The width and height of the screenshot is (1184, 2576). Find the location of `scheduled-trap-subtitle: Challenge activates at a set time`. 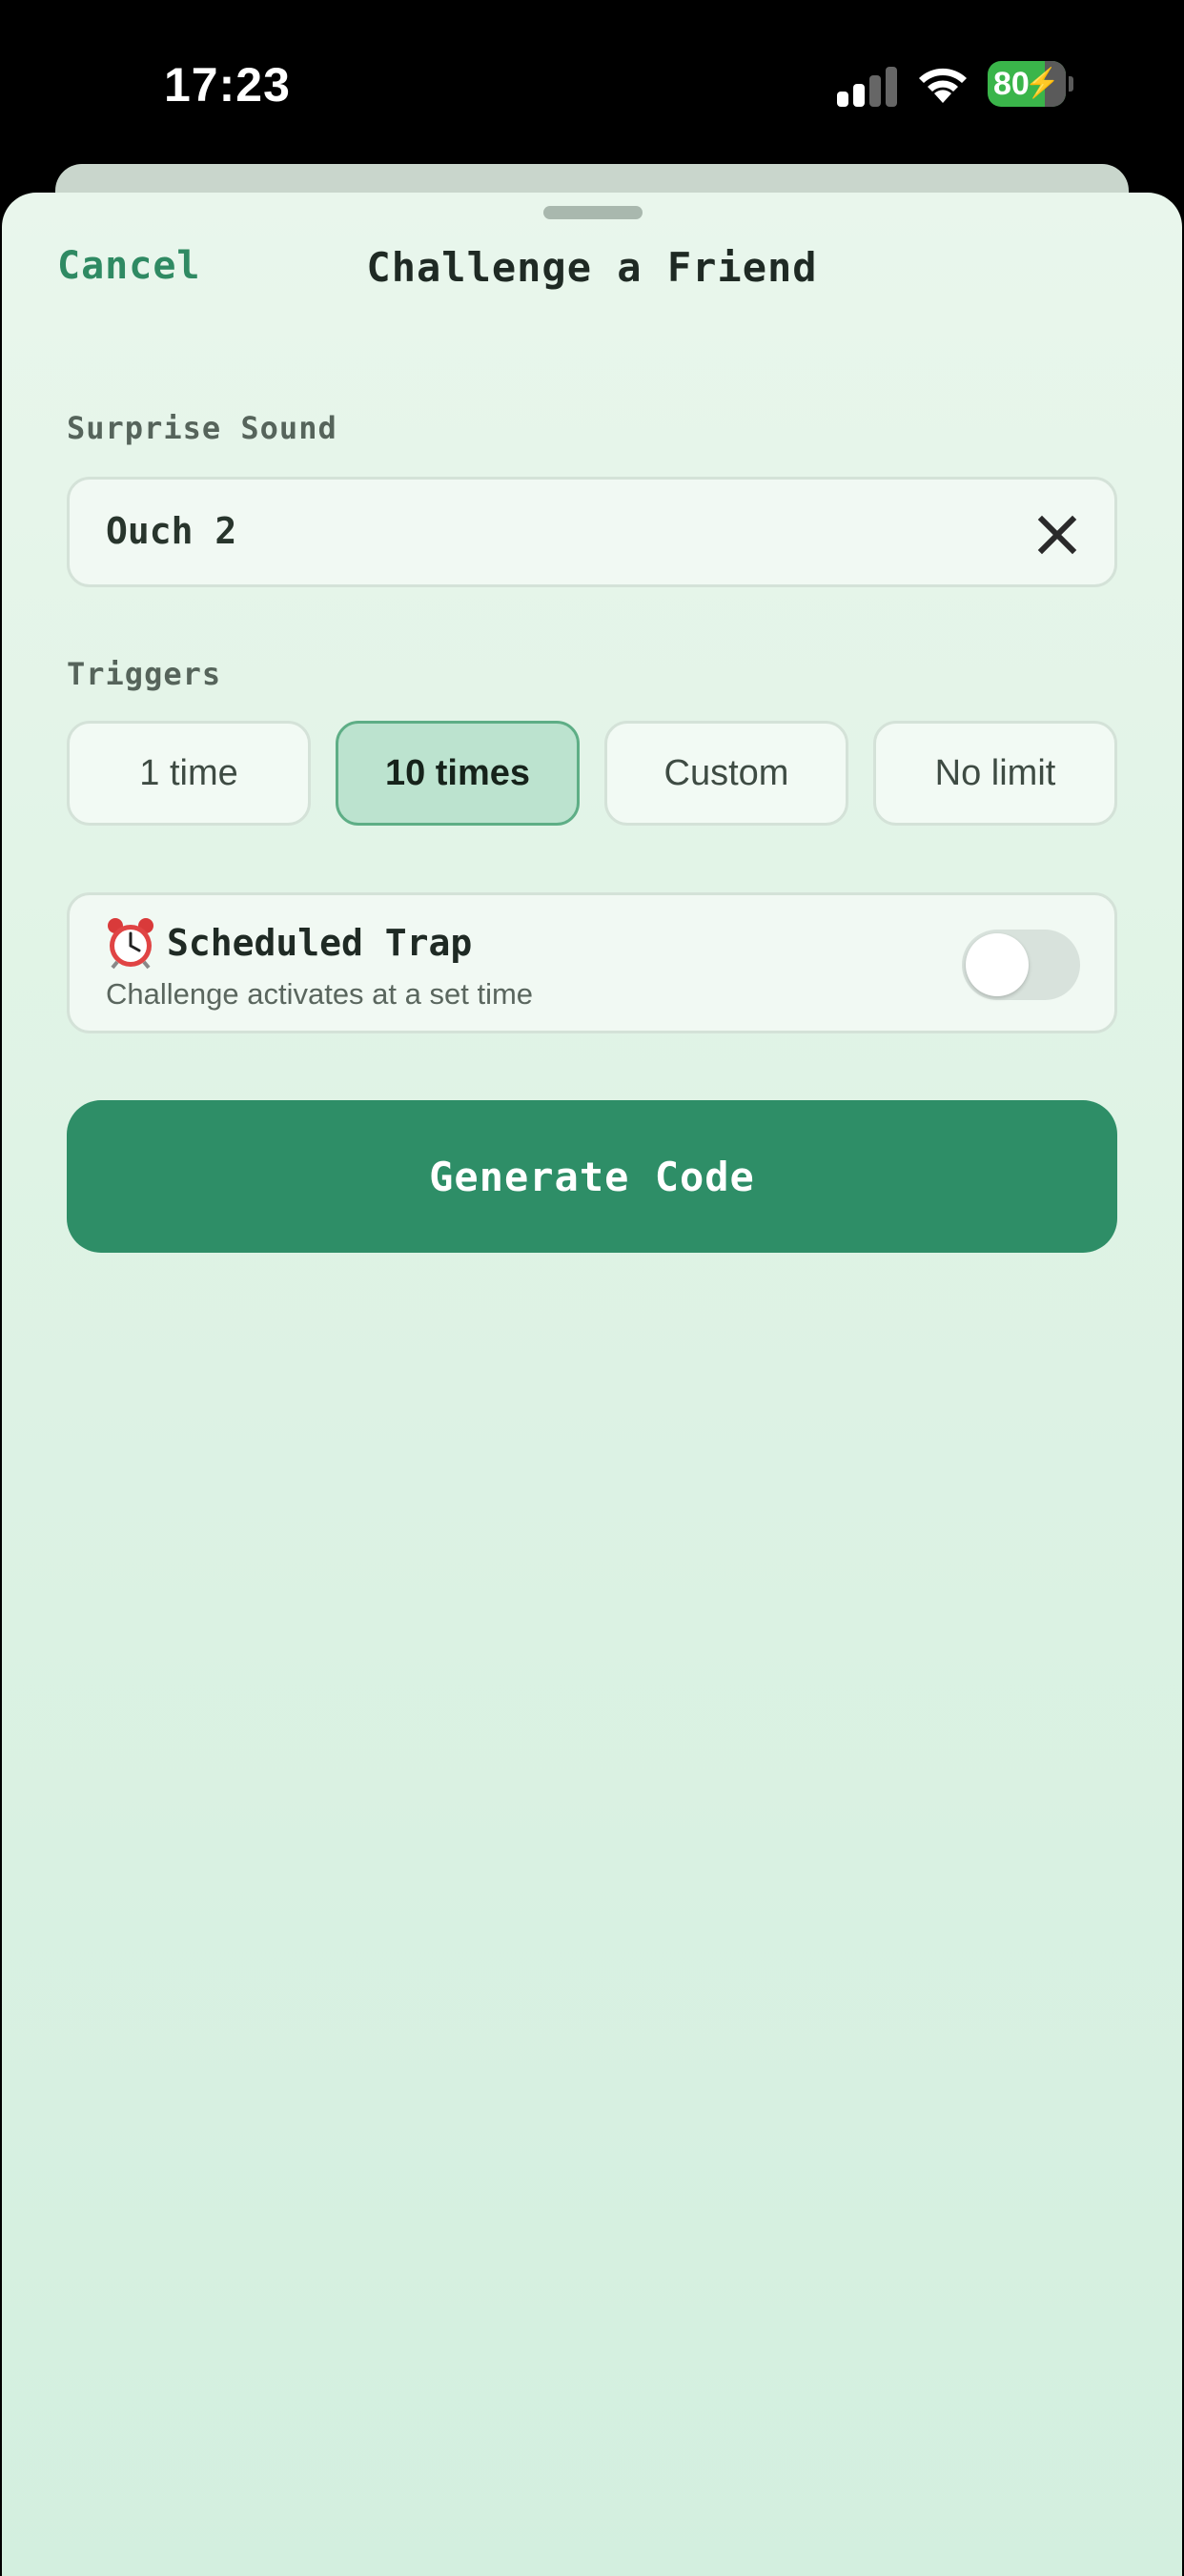

scheduled-trap-subtitle: Challenge activates at a set time is located at coordinates (320, 994).